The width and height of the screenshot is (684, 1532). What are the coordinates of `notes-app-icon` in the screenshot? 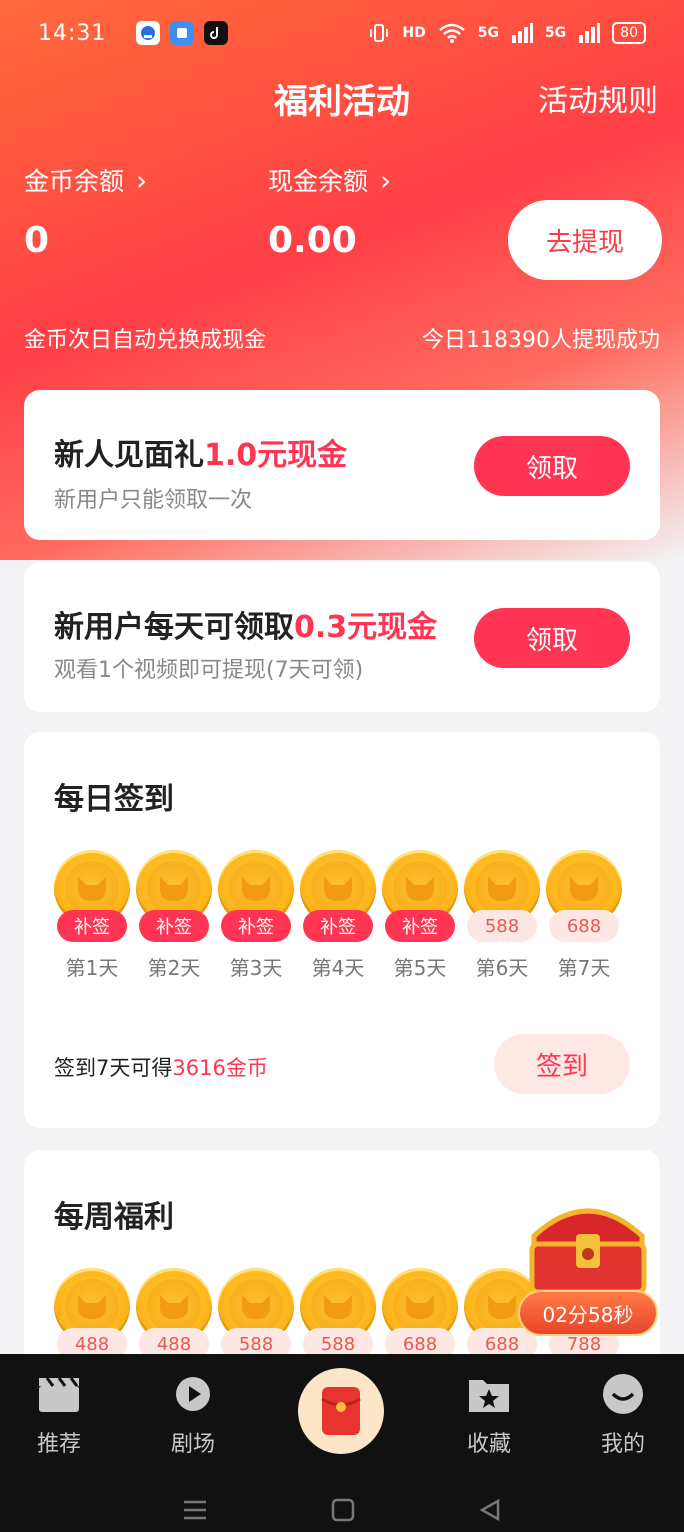 It's located at (182, 33).